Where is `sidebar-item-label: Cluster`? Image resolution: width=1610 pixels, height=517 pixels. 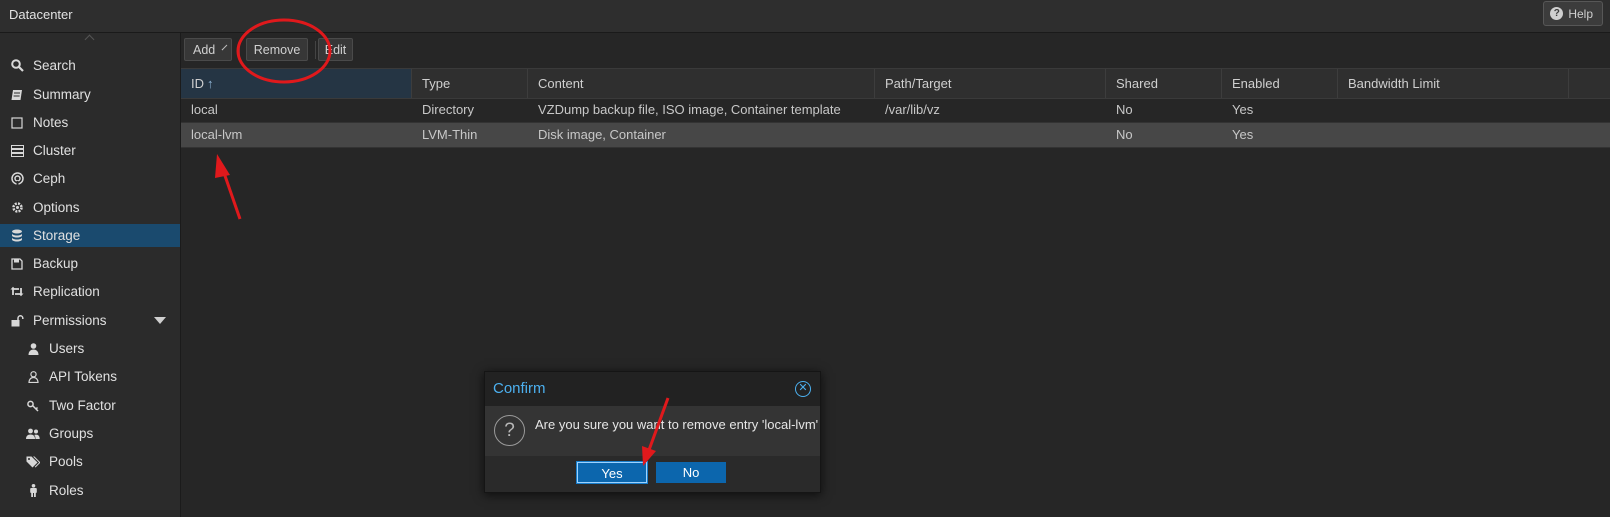
sidebar-item-label: Cluster is located at coordinates (54, 150).